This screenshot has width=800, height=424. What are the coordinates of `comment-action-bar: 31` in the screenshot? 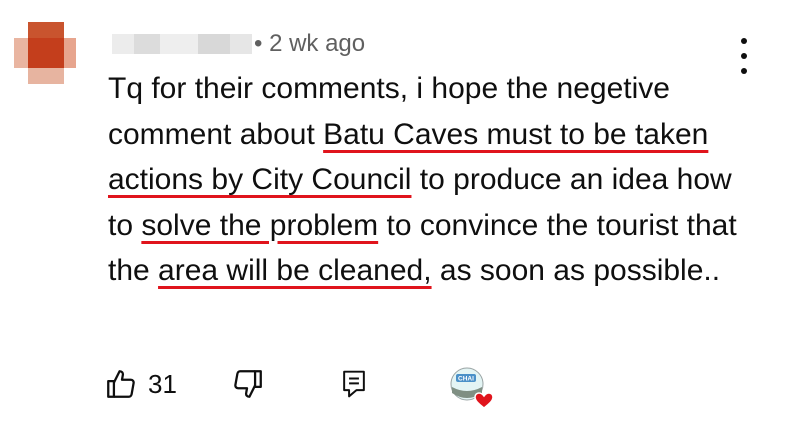 It's located at (236, 384).